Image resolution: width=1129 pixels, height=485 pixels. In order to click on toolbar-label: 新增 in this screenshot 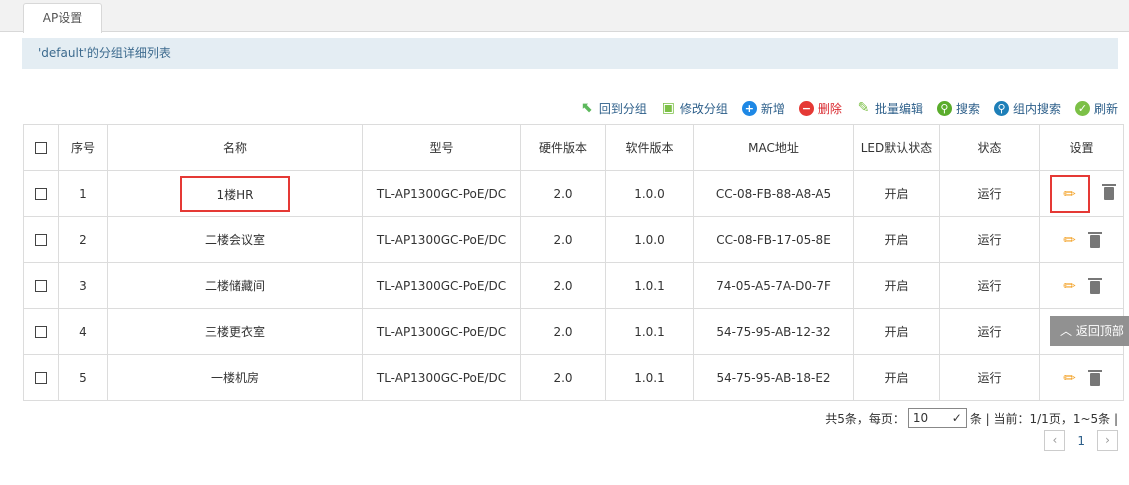, I will do `click(772, 108)`.